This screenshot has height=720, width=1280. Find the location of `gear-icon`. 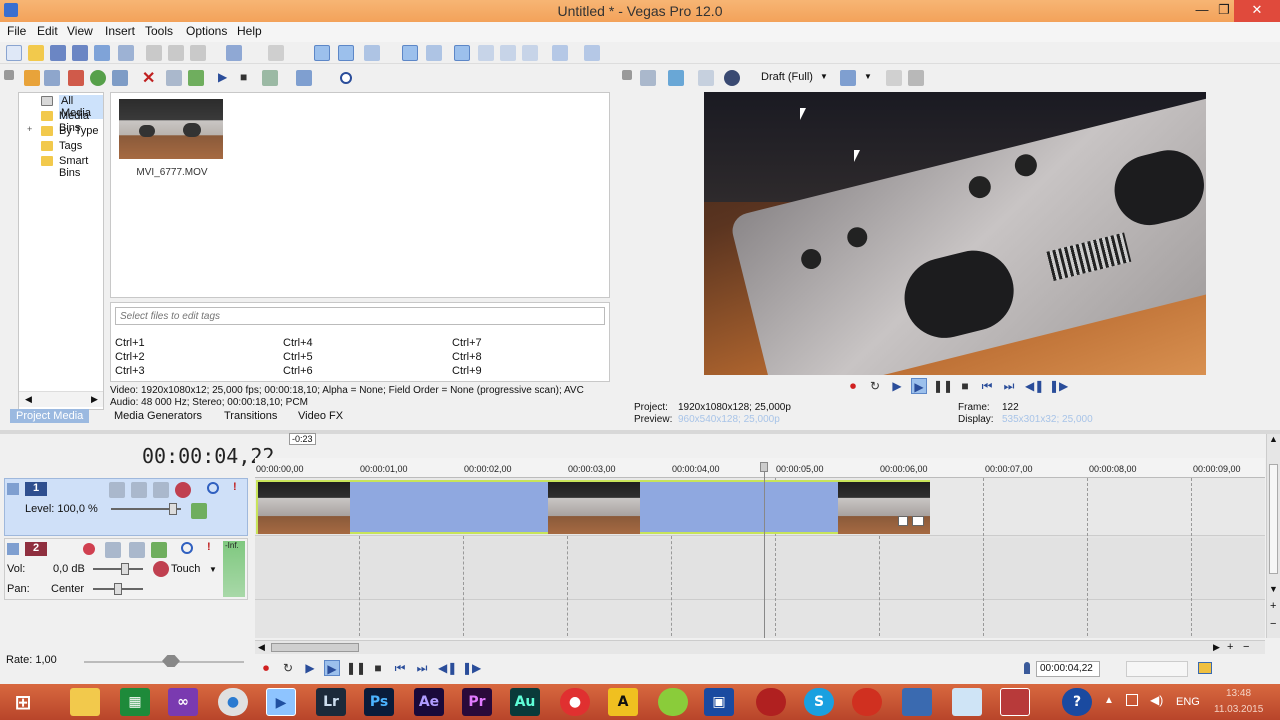

gear-icon is located at coordinates (183, 490).